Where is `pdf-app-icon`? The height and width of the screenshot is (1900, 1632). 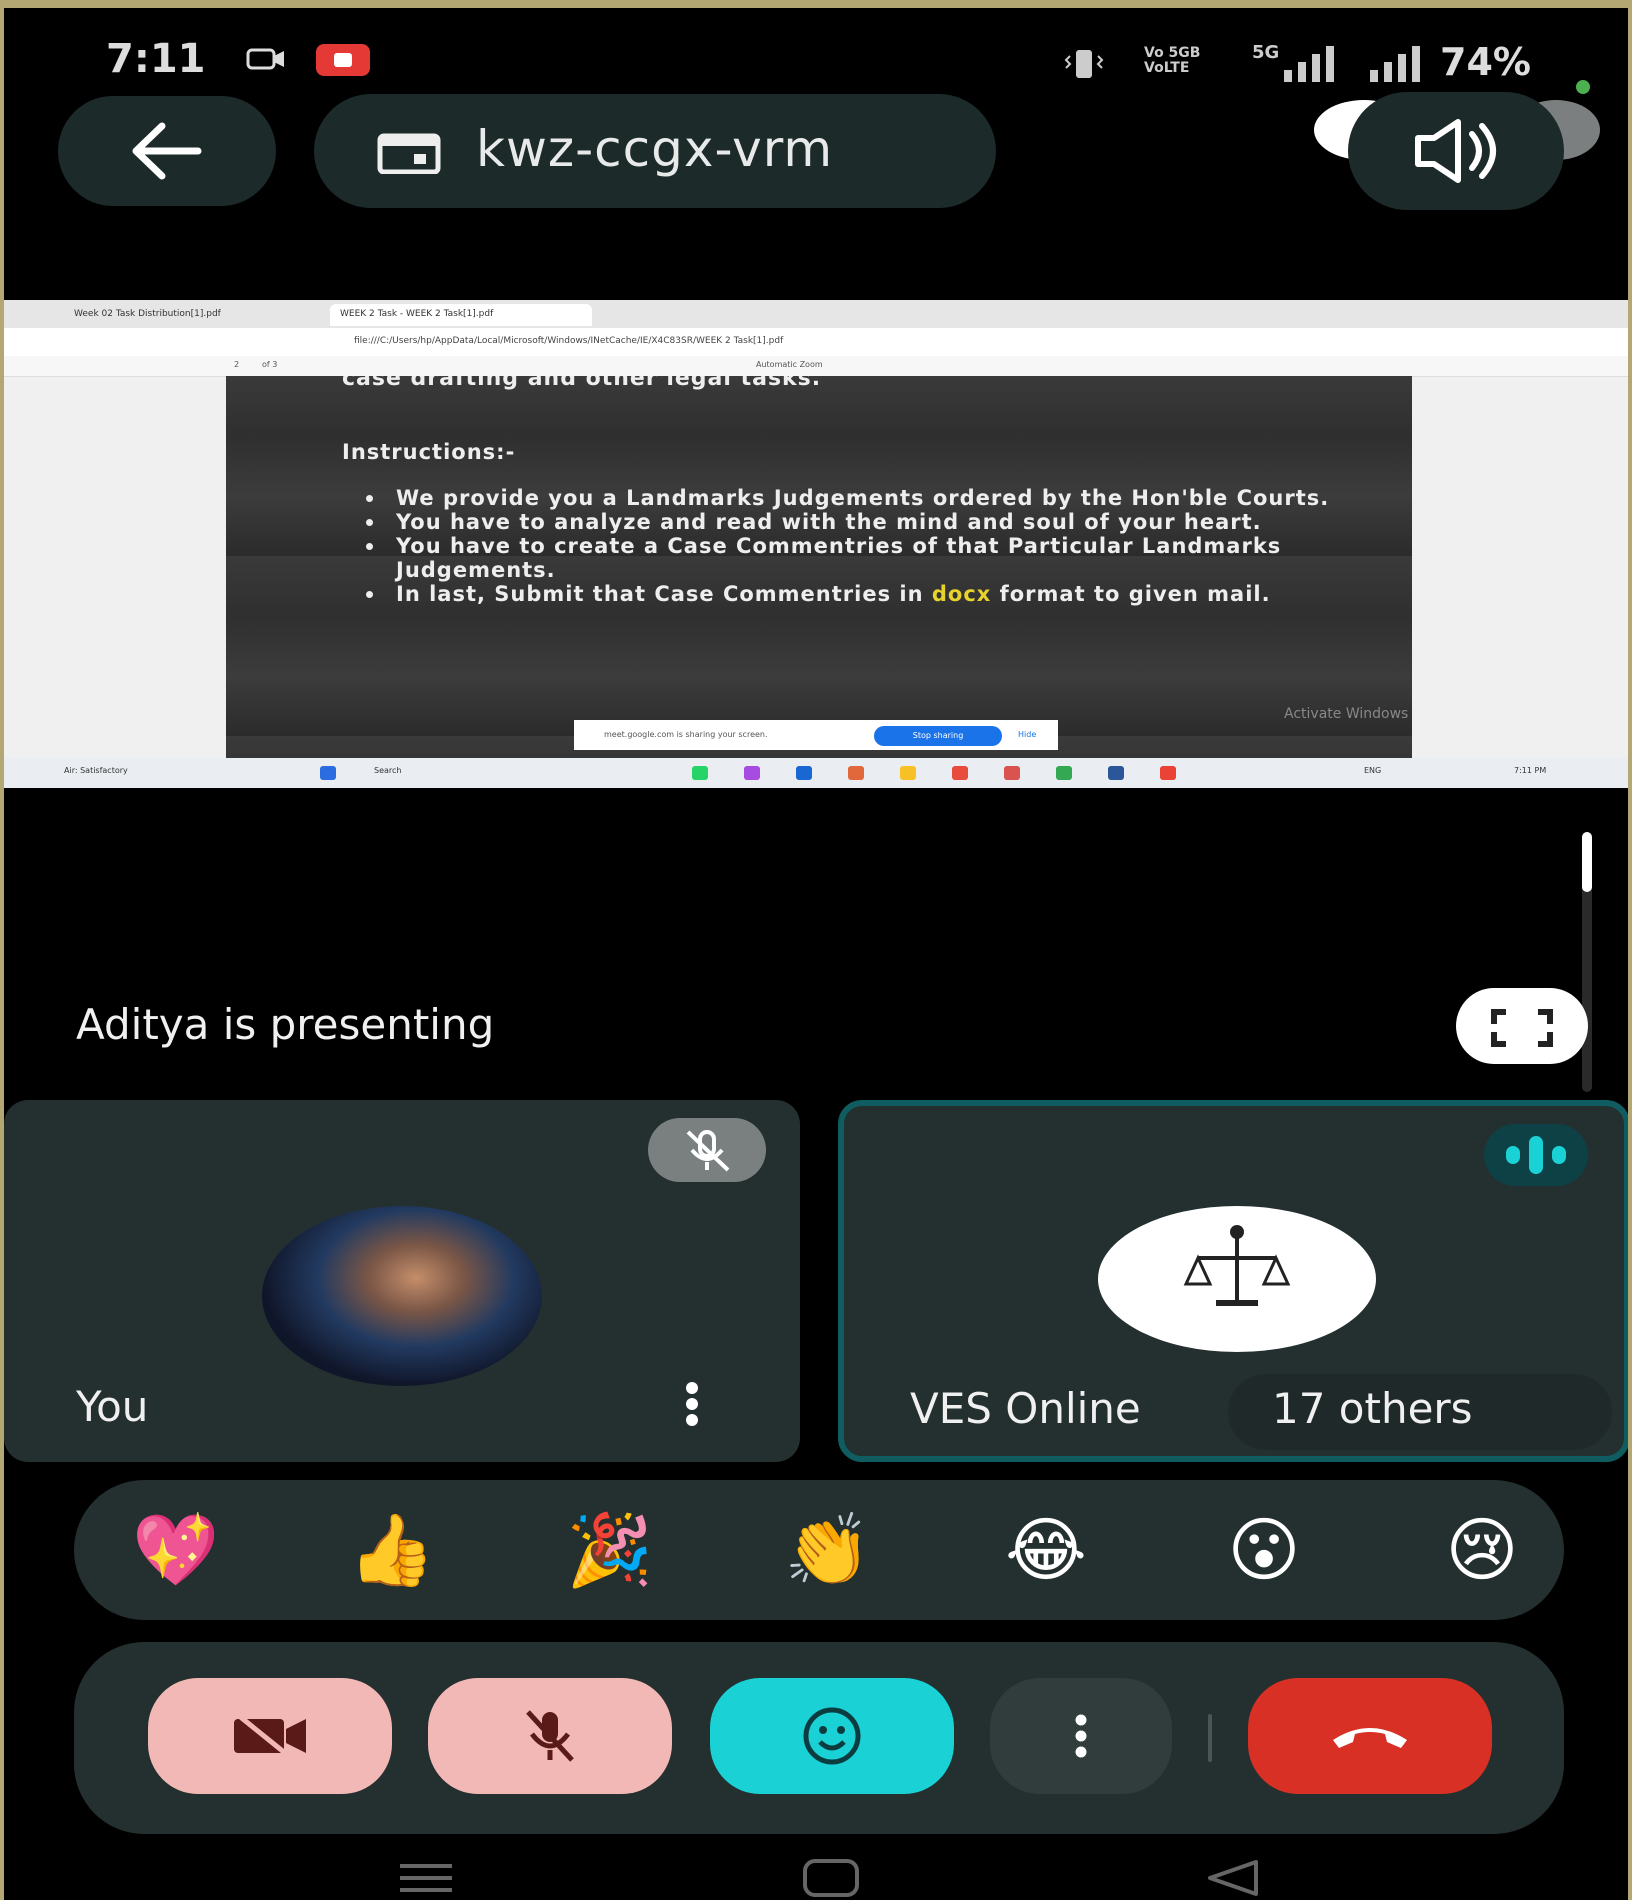 pdf-app-icon is located at coordinates (1012, 773).